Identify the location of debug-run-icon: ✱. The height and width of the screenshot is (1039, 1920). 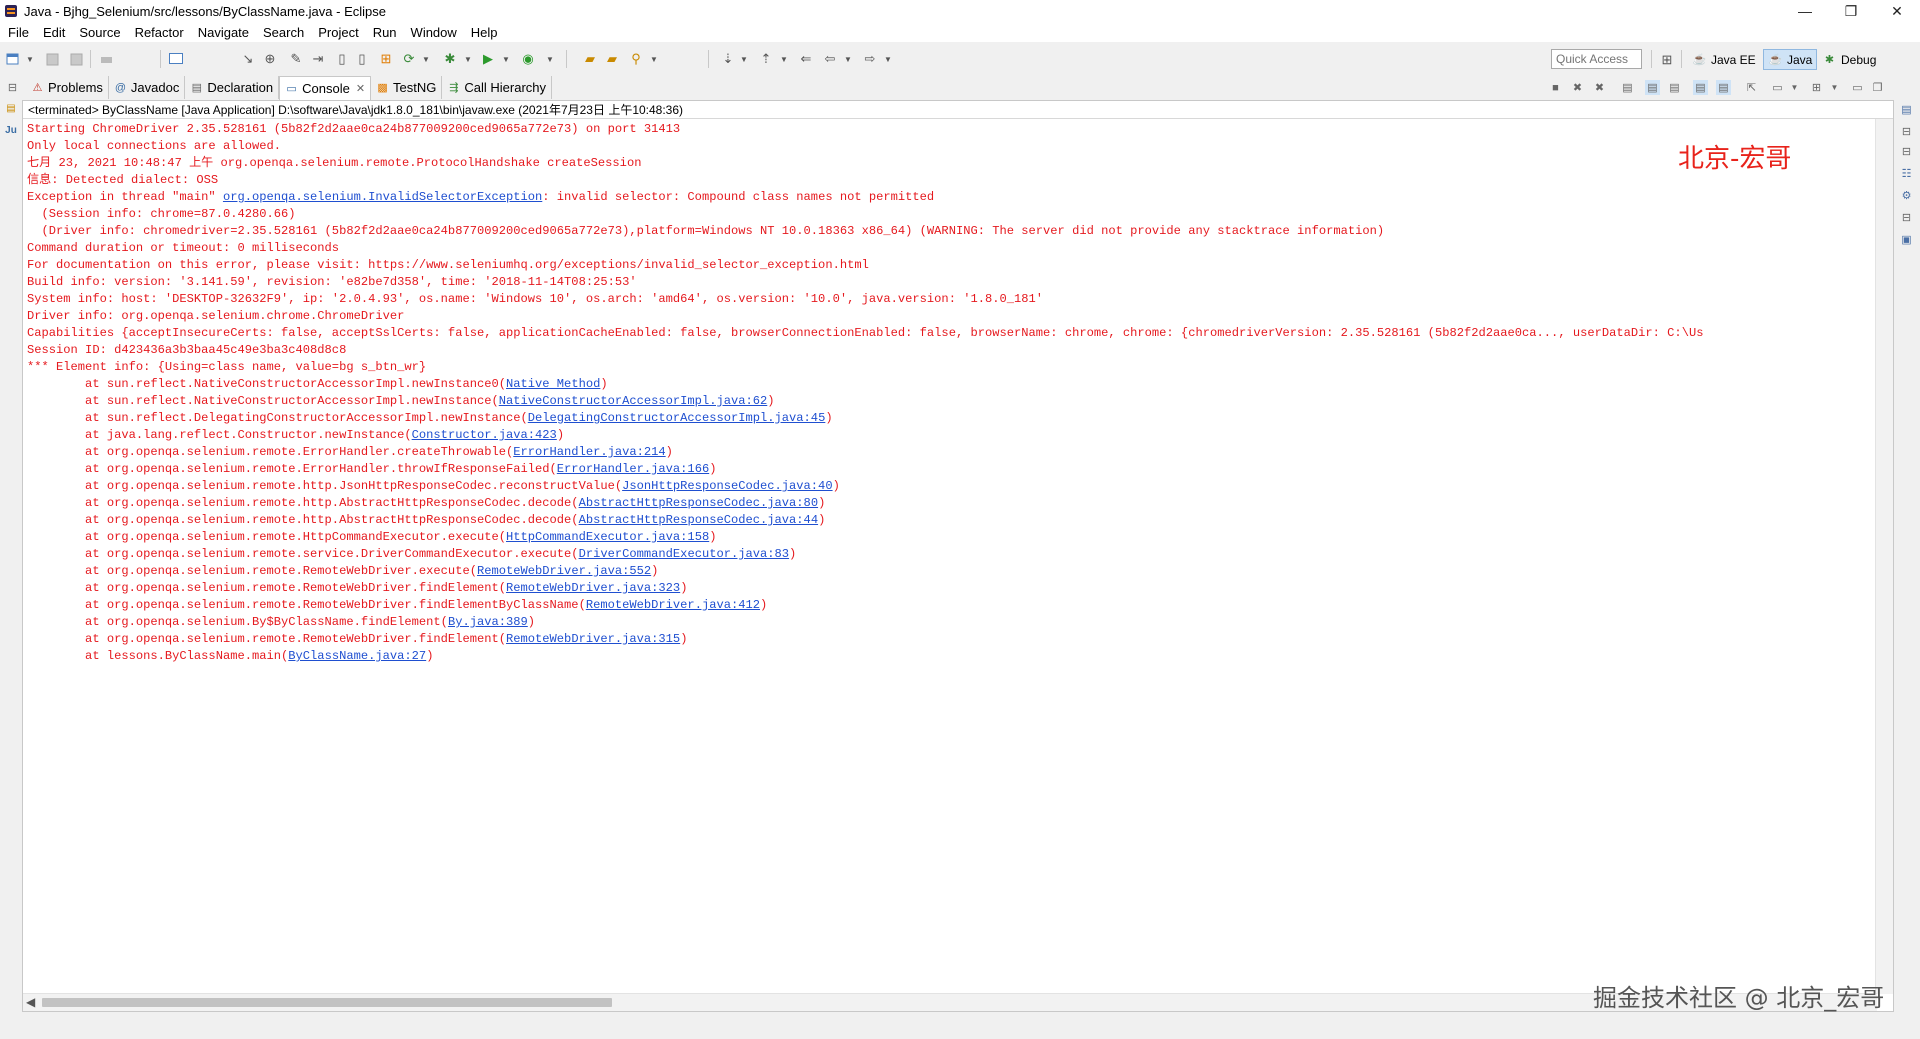
(450, 59).